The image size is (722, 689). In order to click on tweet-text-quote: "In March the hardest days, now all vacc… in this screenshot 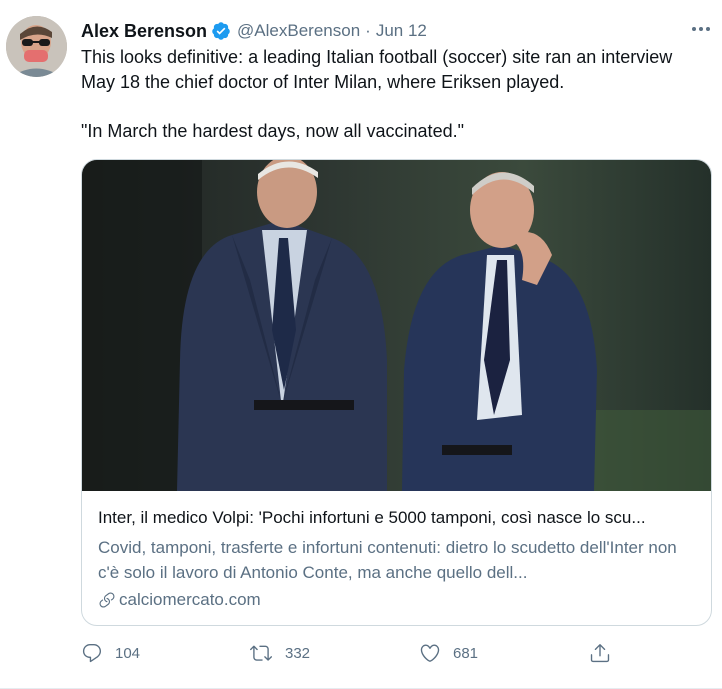, I will do `click(272, 131)`.